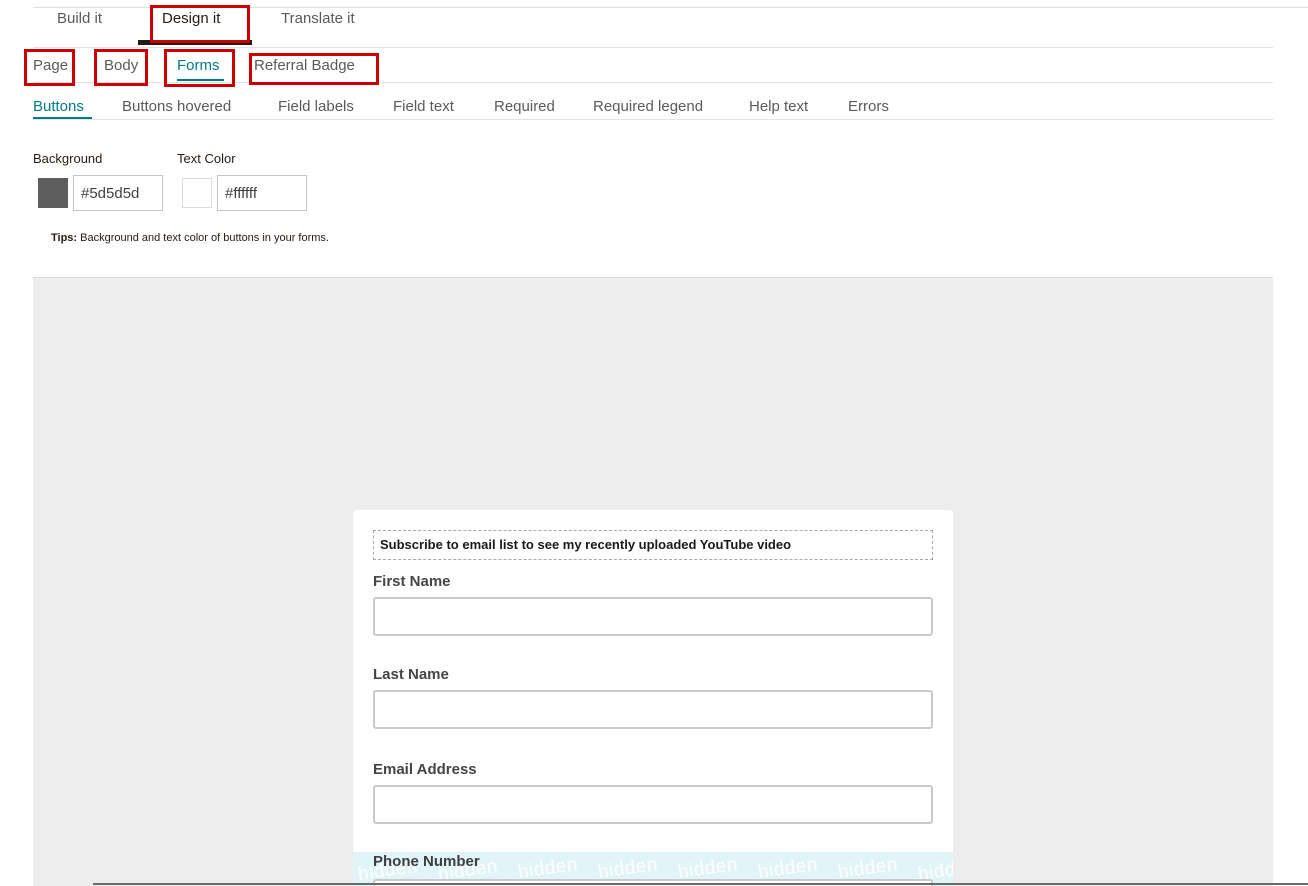 The height and width of the screenshot is (886, 1308). What do you see at coordinates (426, 861) in the screenshot?
I see `phone-number-label: Phone Number` at bounding box center [426, 861].